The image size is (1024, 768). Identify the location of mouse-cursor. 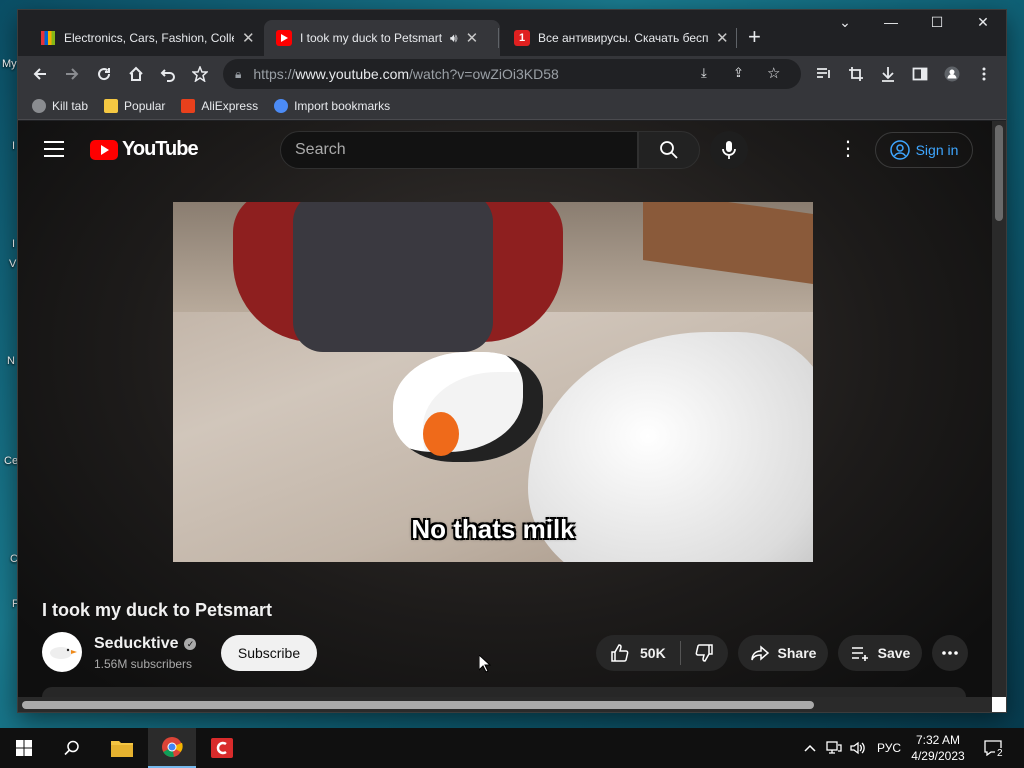
(485, 664).